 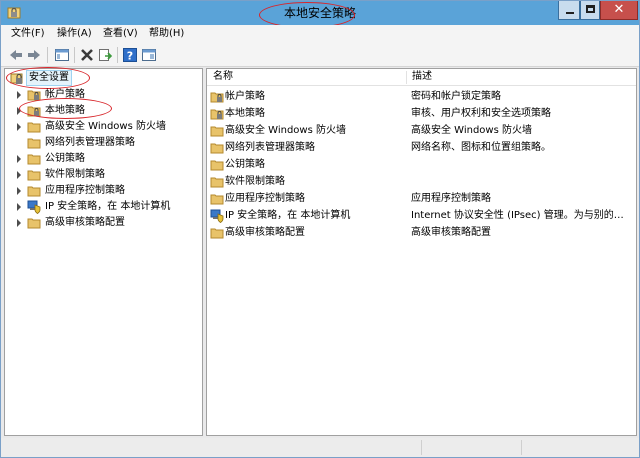 I want to click on console-tree-icon, so click(x=62, y=55).